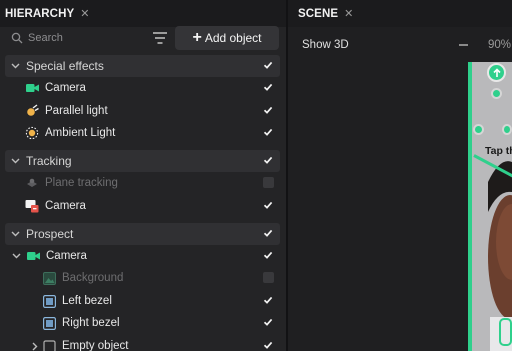 The image size is (512, 351). What do you see at coordinates (87, 301) in the screenshot?
I see `item-label: Left bezel` at bounding box center [87, 301].